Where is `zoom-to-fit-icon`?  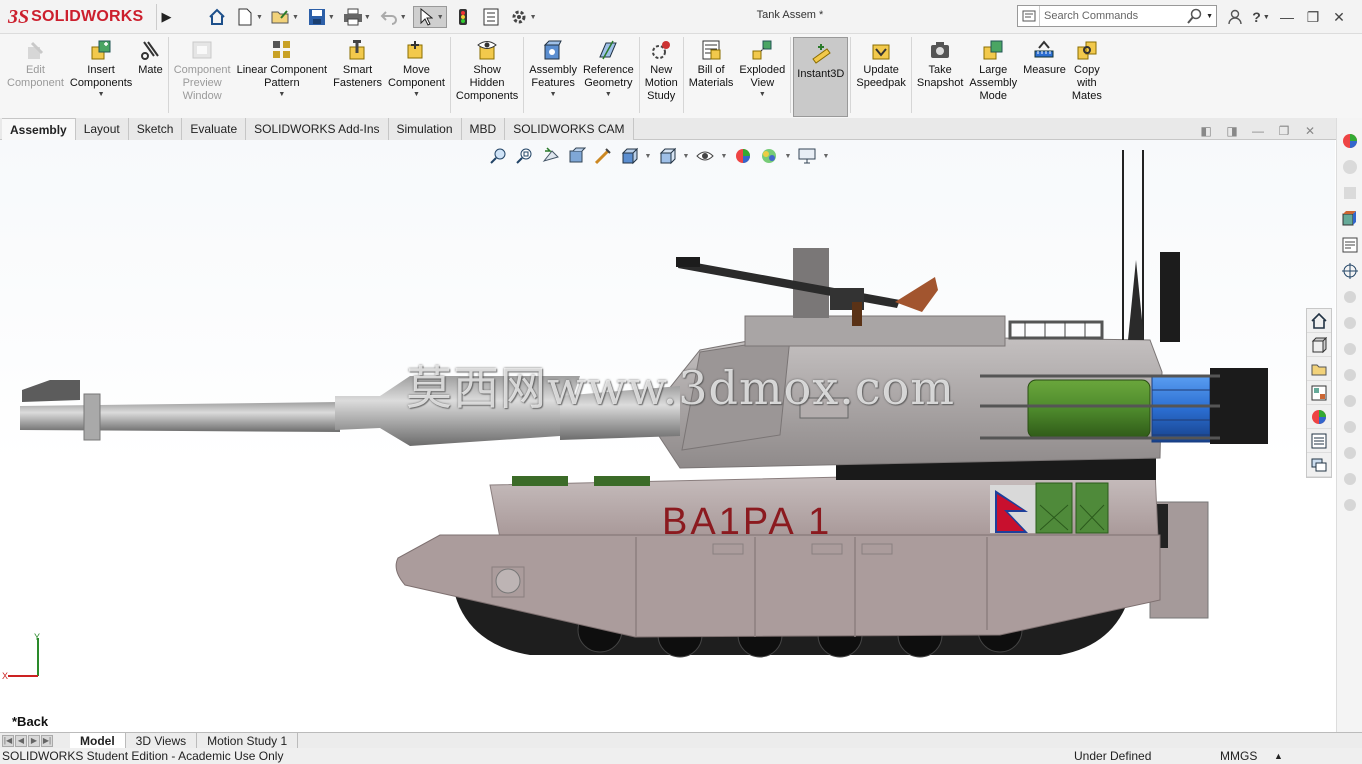
zoom-to-fit-icon is located at coordinates (499, 156).